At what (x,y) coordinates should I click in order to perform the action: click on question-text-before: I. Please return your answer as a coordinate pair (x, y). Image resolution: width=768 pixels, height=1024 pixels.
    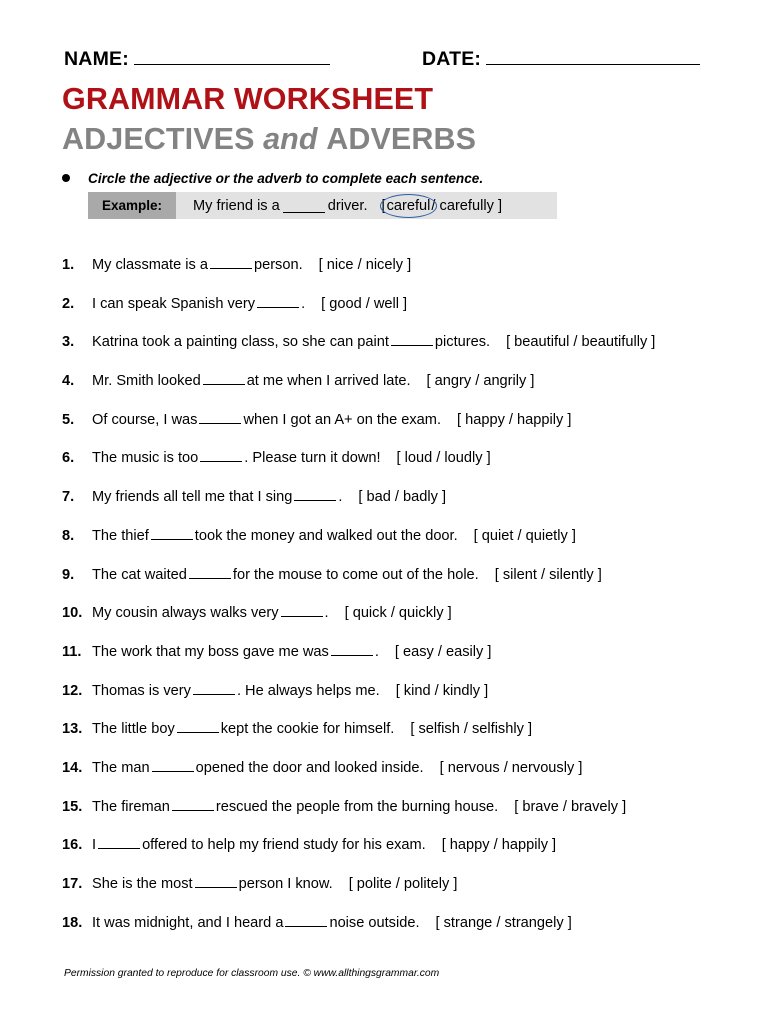
    Looking at the image, I should click on (94, 845).